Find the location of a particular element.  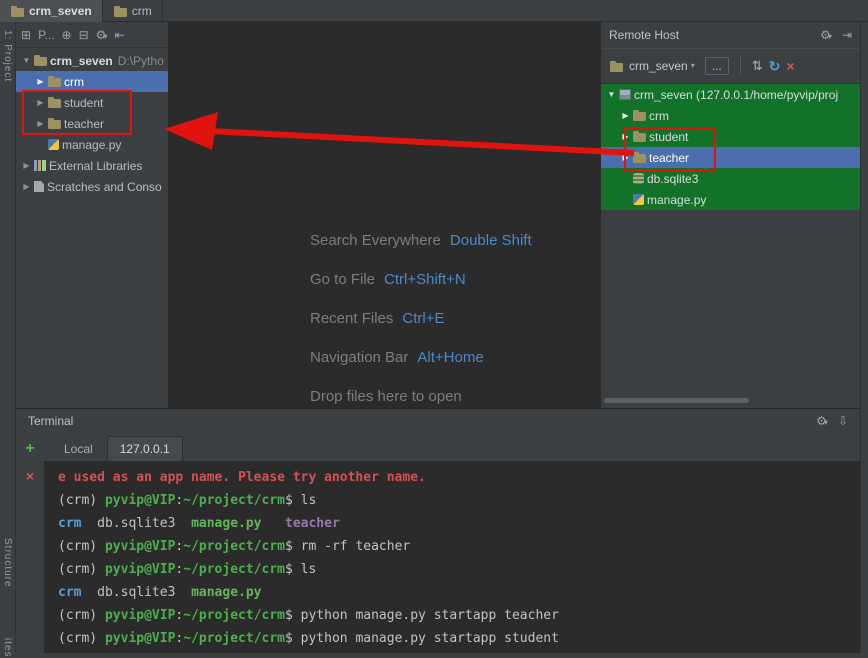

close-icon: × is located at coordinates (790, 66).